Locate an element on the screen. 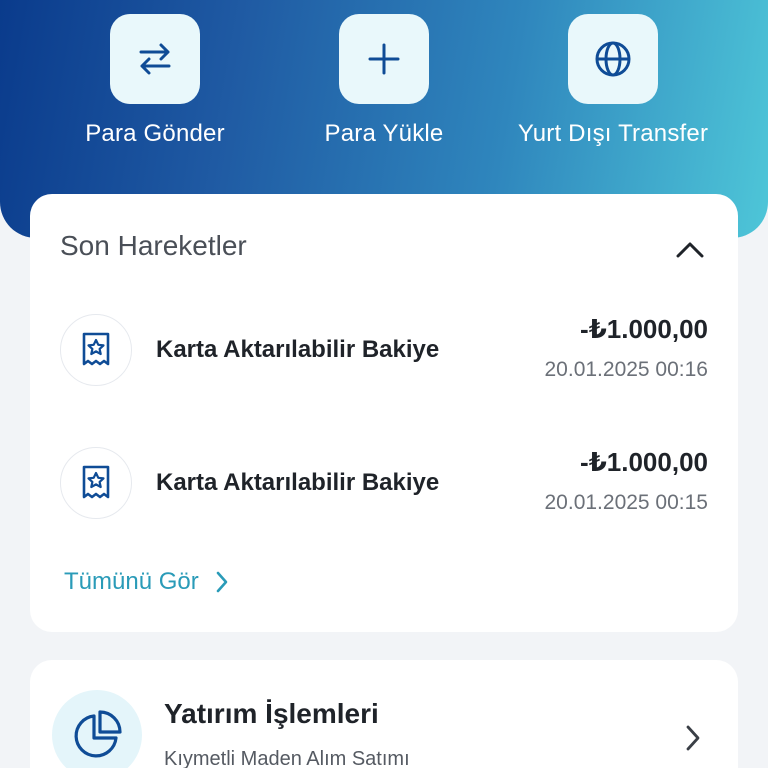  investment-chevron is located at coordinates (693, 738).